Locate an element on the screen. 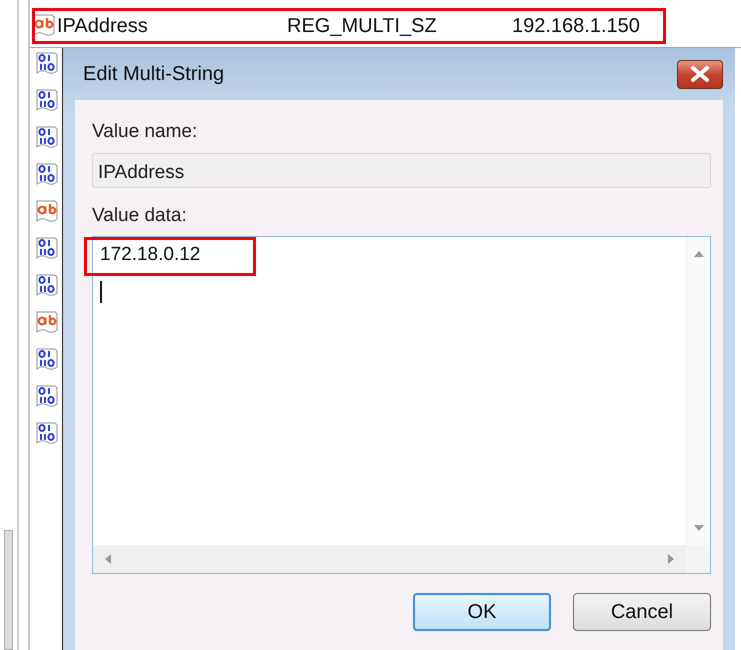 This screenshot has width=741, height=650. cancel-button: Cancel is located at coordinates (642, 612).